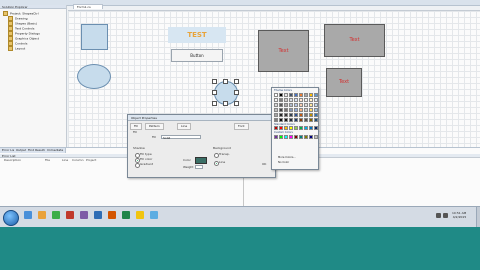  I want to click on color-swatch-button, so click(201, 160).